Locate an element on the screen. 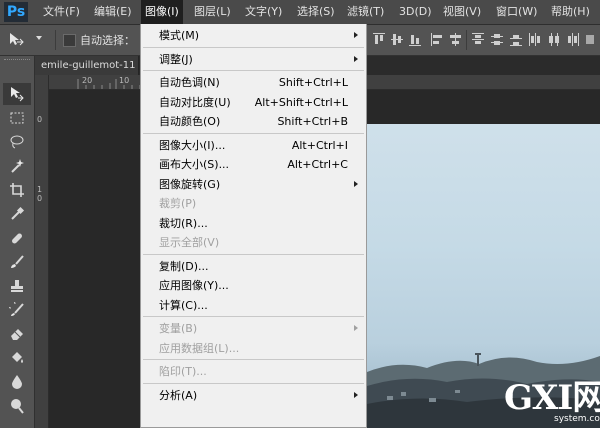 This screenshot has width=600, height=428. lasso-tool-icon is located at coordinates (17, 142).